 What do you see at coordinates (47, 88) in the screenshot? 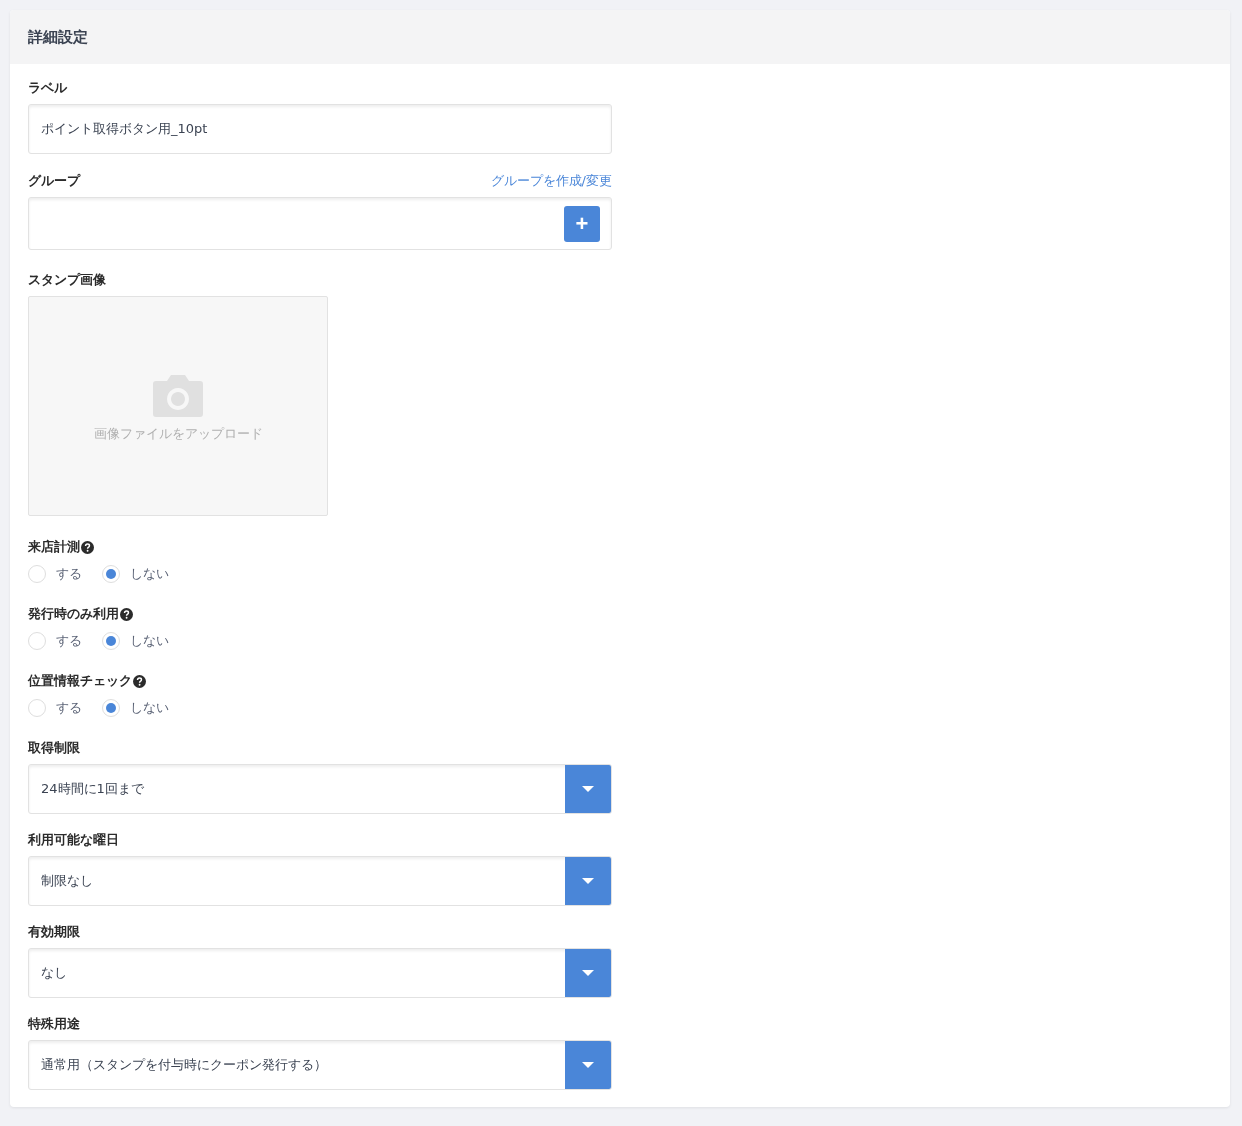
I see `field-label: ラベル` at bounding box center [47, 88].